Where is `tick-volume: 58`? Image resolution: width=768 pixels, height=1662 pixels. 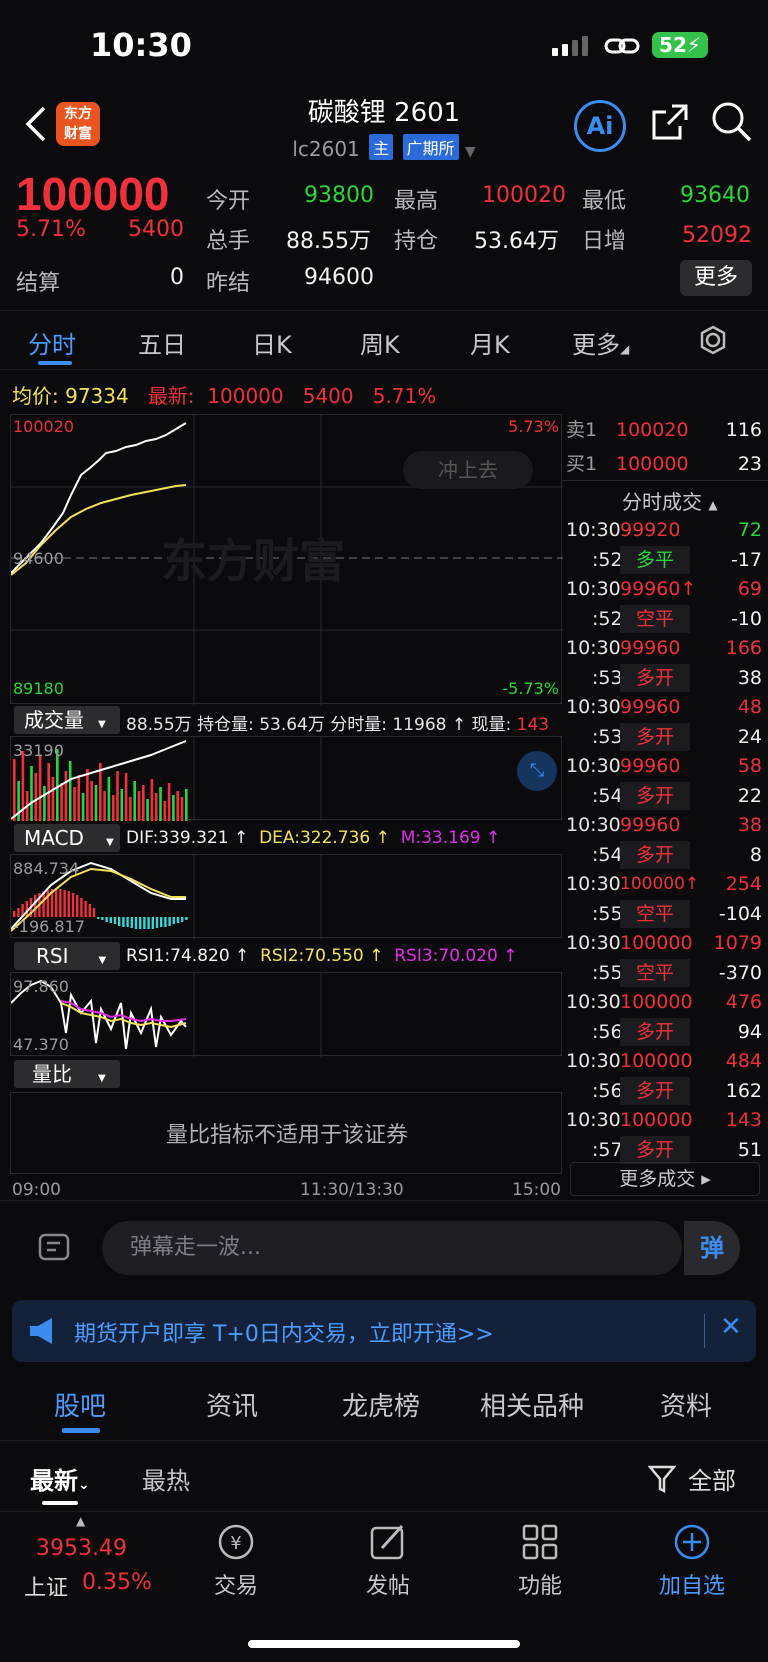 tick-volume: 58 is located at coordinates (749, 766).